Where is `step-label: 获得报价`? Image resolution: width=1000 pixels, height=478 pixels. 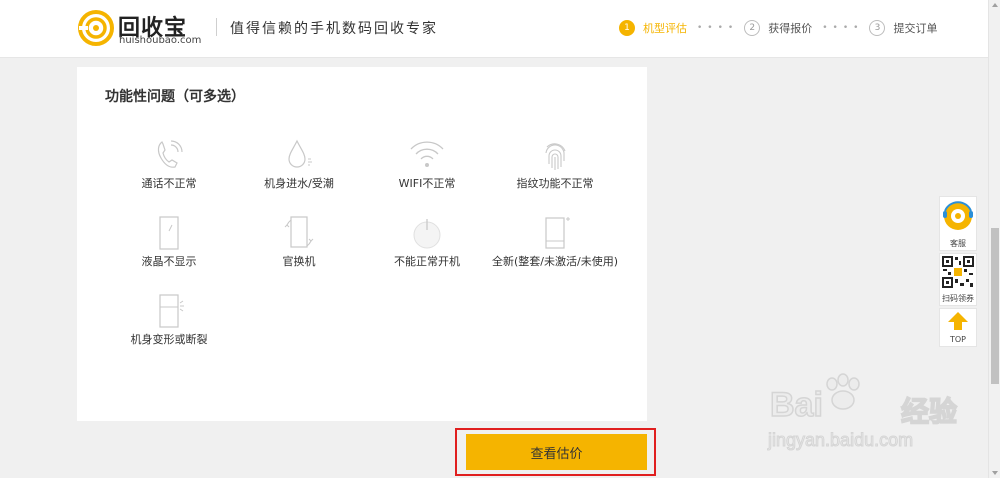 step-label: 获得报价 is located at coordinates (790, 28).